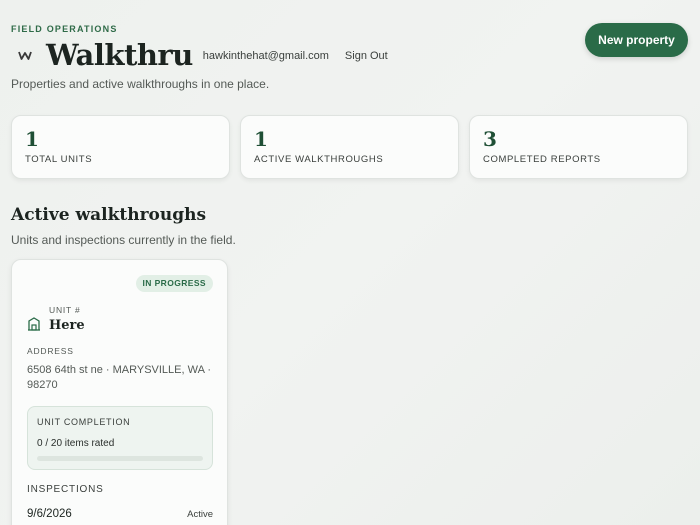 The image size is (700, 525). What do you see at coordinates (349, 147) in the screenshot?
I see `stat-card-active-walkthroughs: 1 ACTIVE WALKTHROUGHS` at bounding box center [349, 147].